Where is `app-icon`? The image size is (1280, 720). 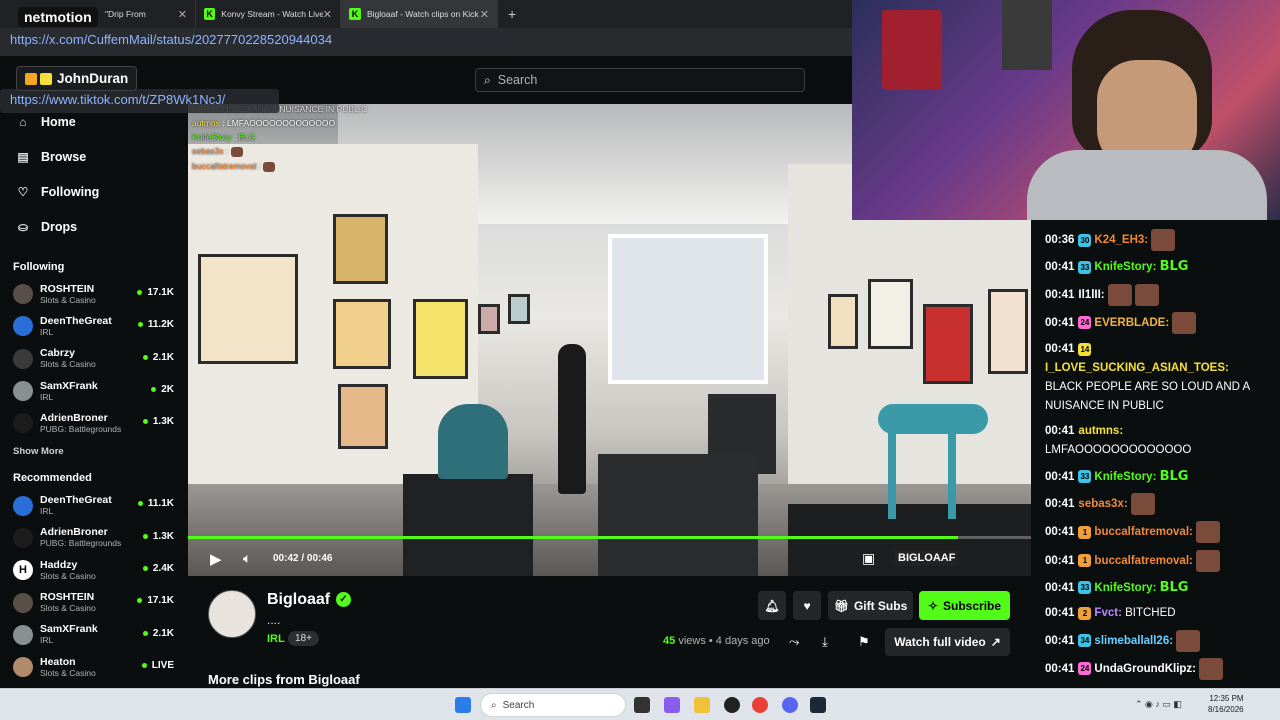
app-icon is located at coordinates (732, 705).